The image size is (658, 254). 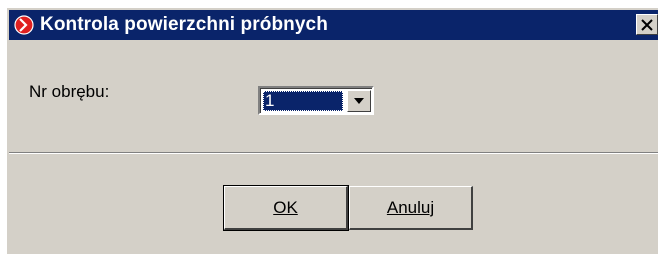 I want to click on cancel-button: Anuluj, so click(x=411, y=208).